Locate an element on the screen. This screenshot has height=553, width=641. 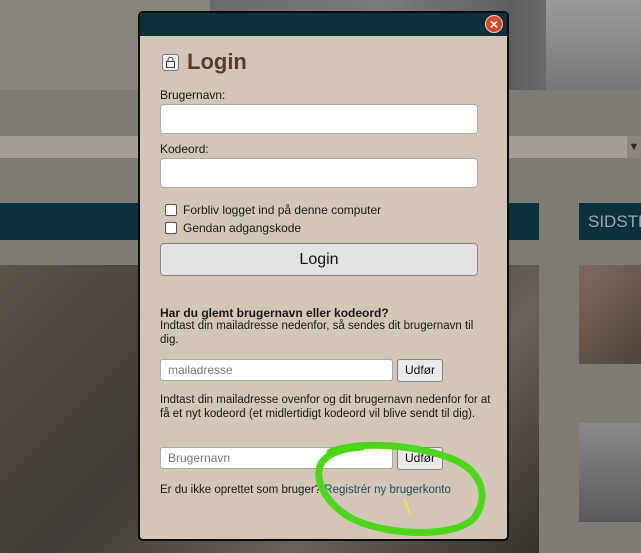
reset-username-field: Brugernavn is located at coordinates (276, 458).